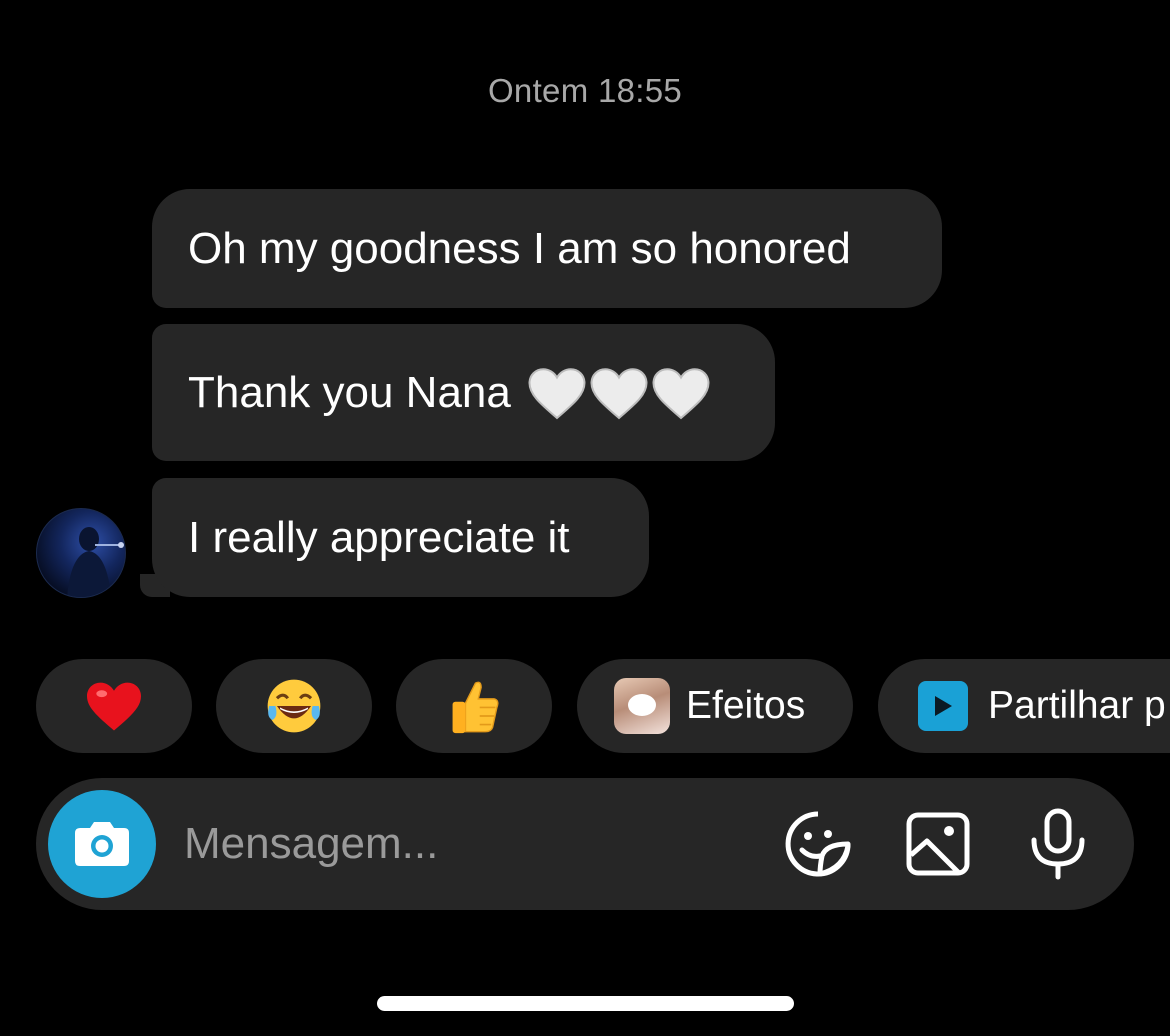 Image resolution: width=1170 pixels, height=1036 pixels. What do you see at coordinates (585, 90) in the screenshot?
I see `message-timestamp: Ontem 18:55` at bounding box center [585, 90].